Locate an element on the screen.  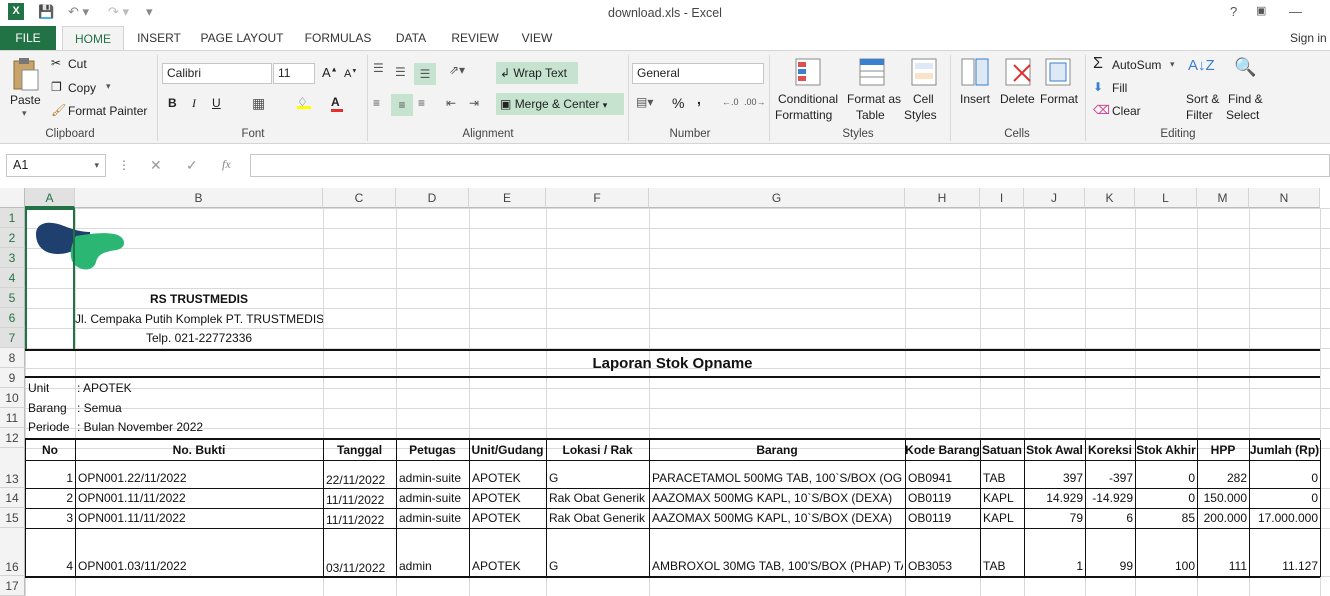
decrease-indent-icon: ⇤ is located at coordinates (451, 103).